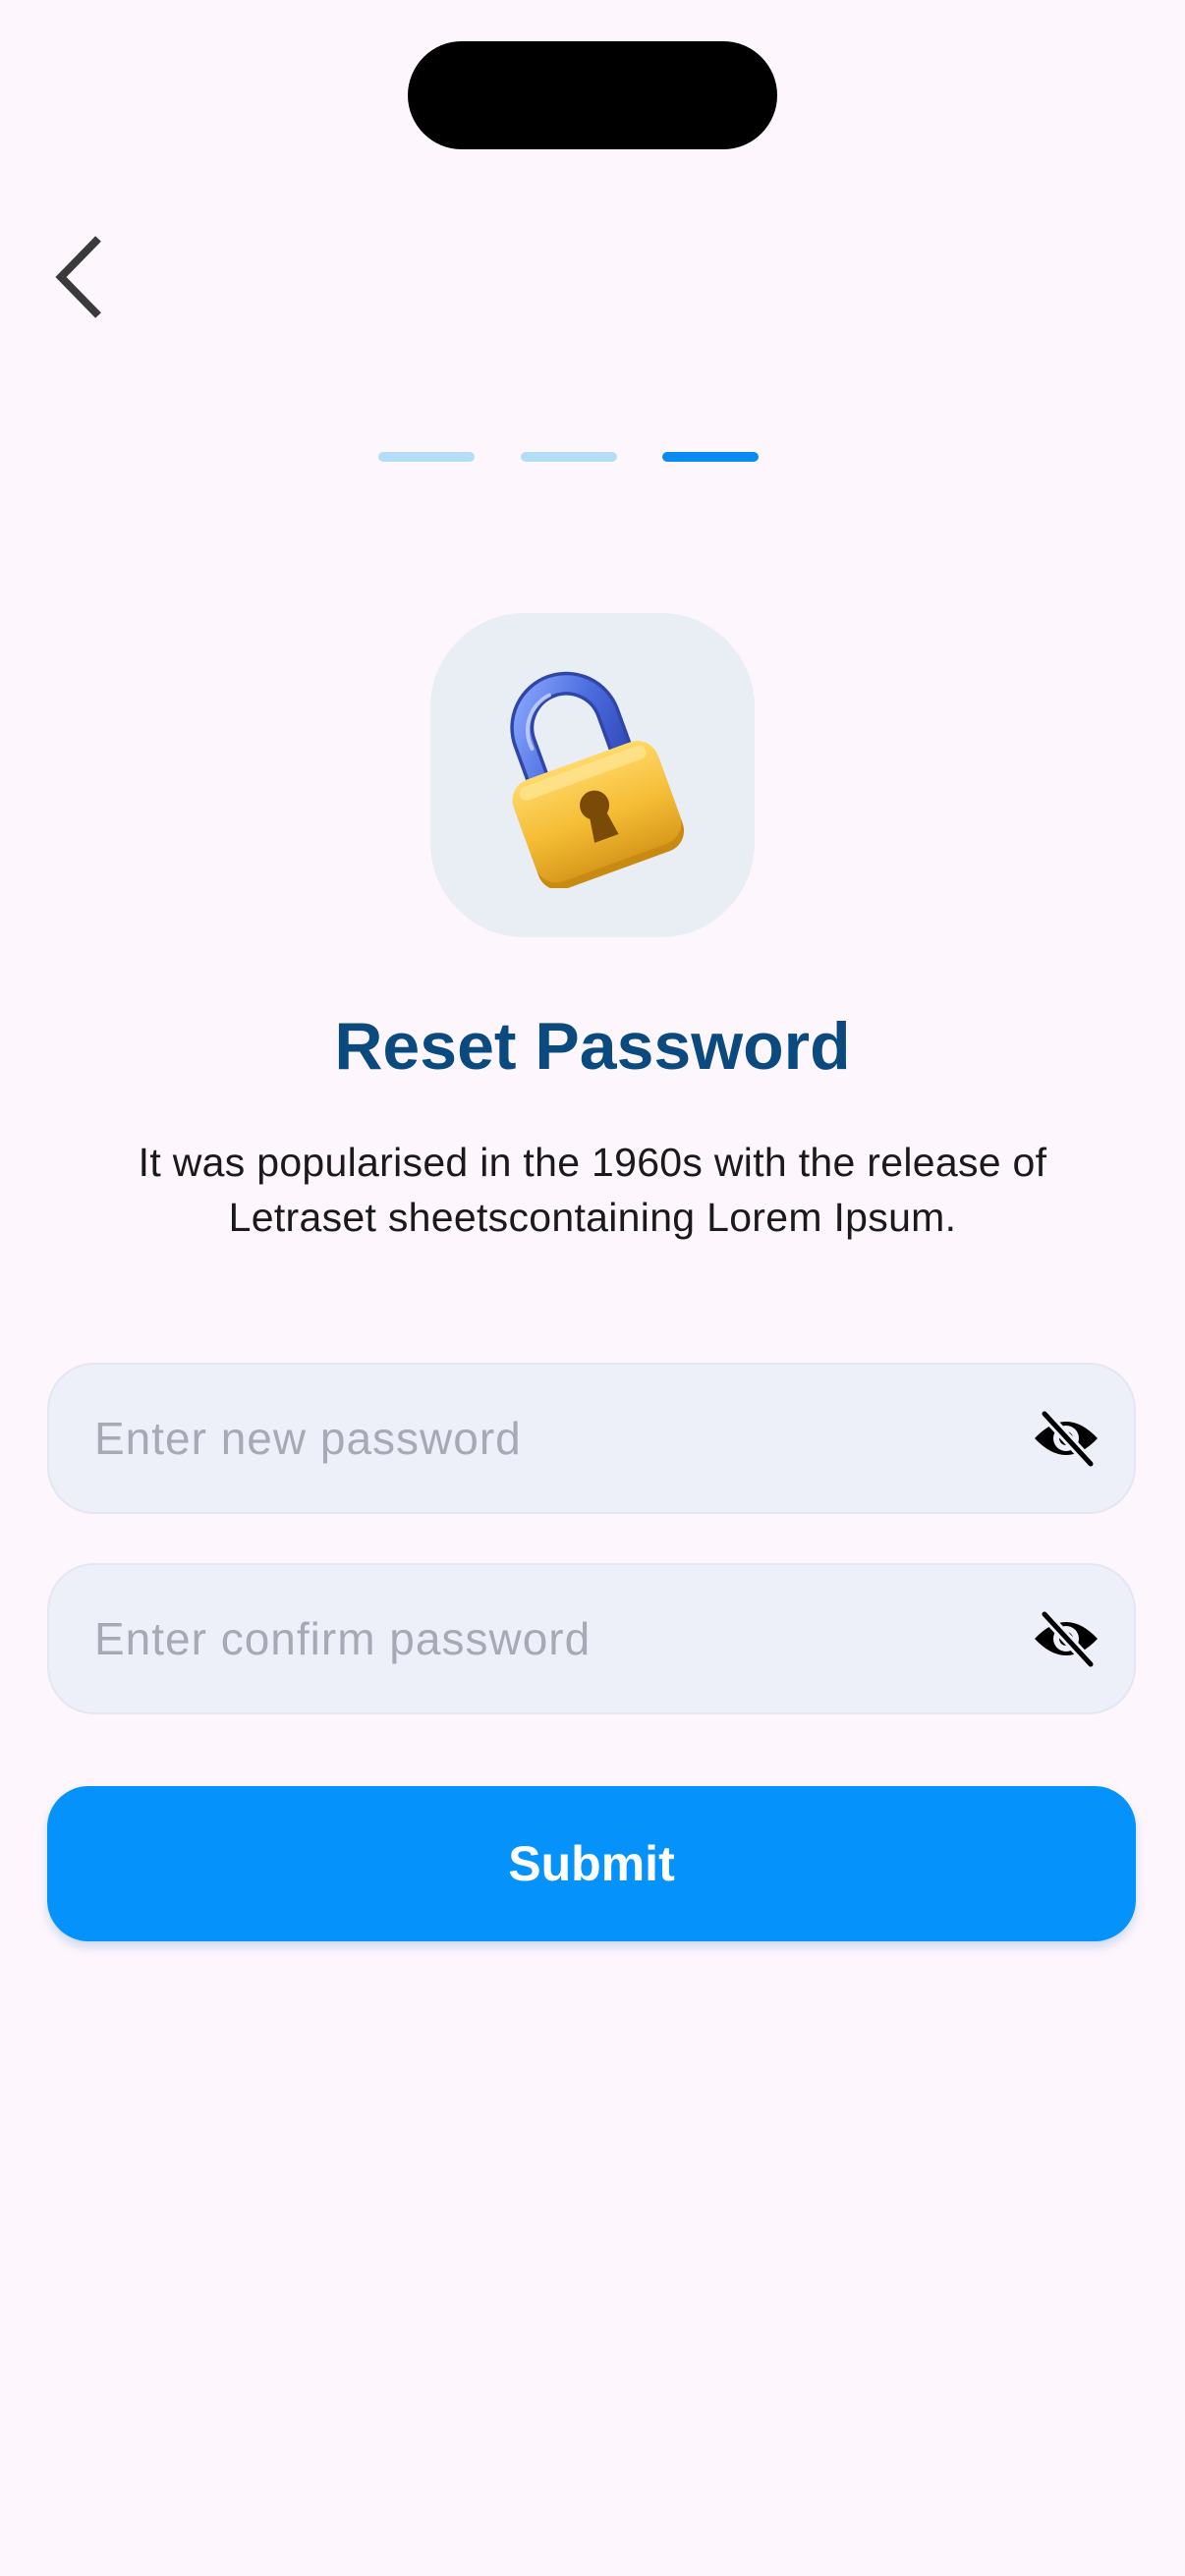 The height and width of the screenshot is (2576, 1185). Describe the element at coordinates (592, 1046) in the screenshot. I see `page-title: Reset Password` at that location.